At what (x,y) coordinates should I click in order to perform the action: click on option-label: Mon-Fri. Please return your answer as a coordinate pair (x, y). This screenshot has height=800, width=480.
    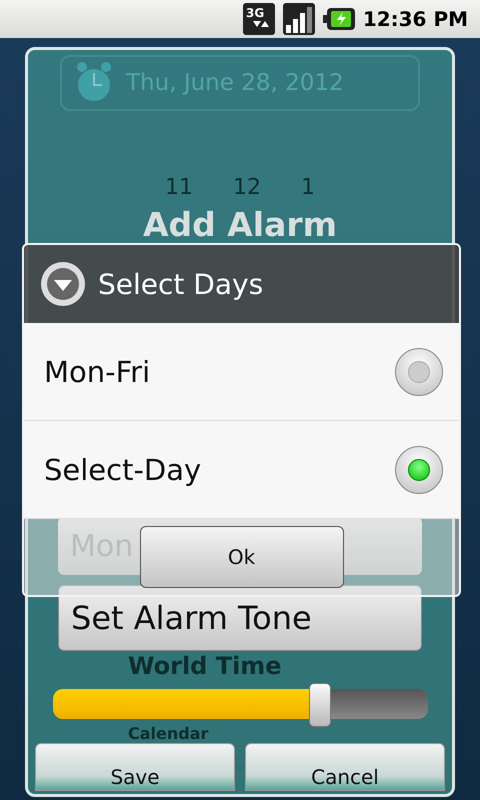
    Looking at the image, I should click on (97, 371).